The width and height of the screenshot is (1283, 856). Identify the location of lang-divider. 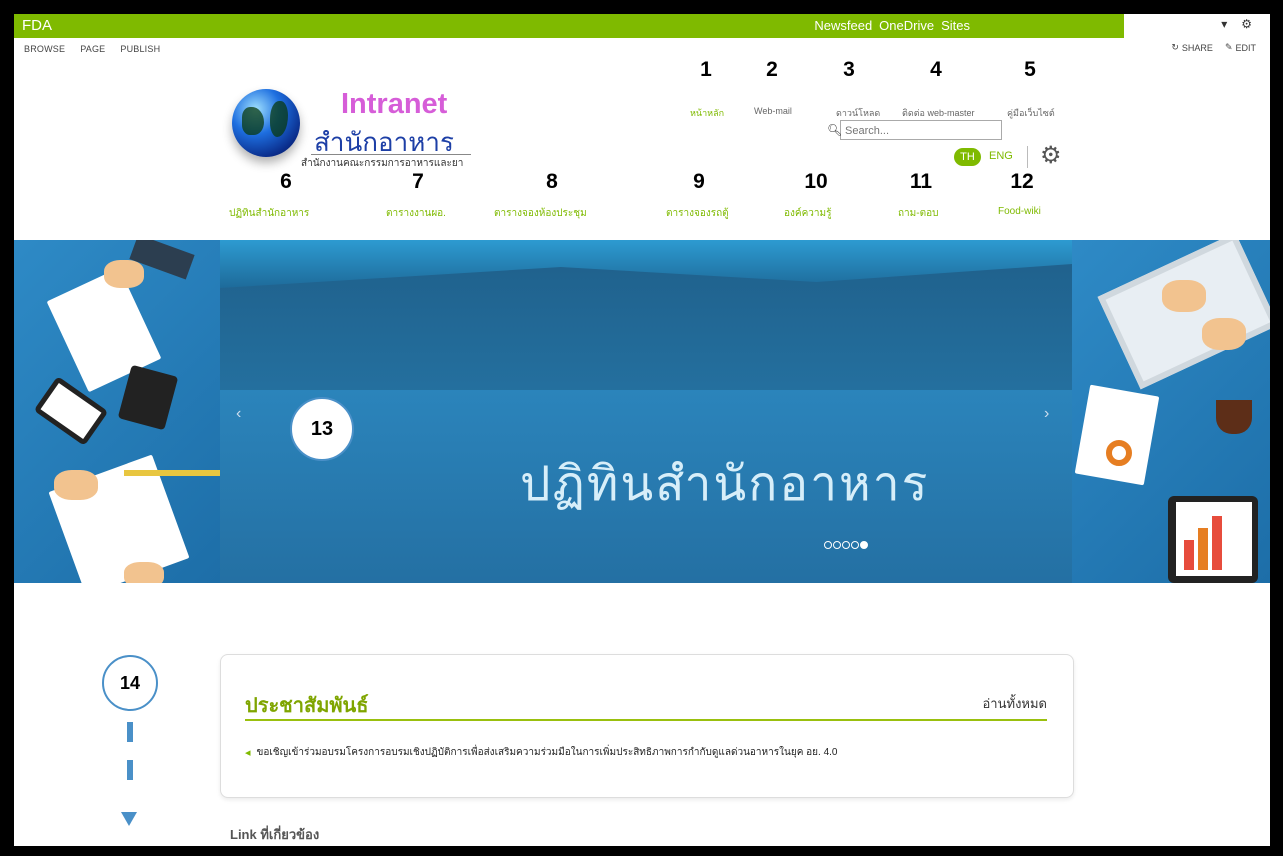
(1027, 157).